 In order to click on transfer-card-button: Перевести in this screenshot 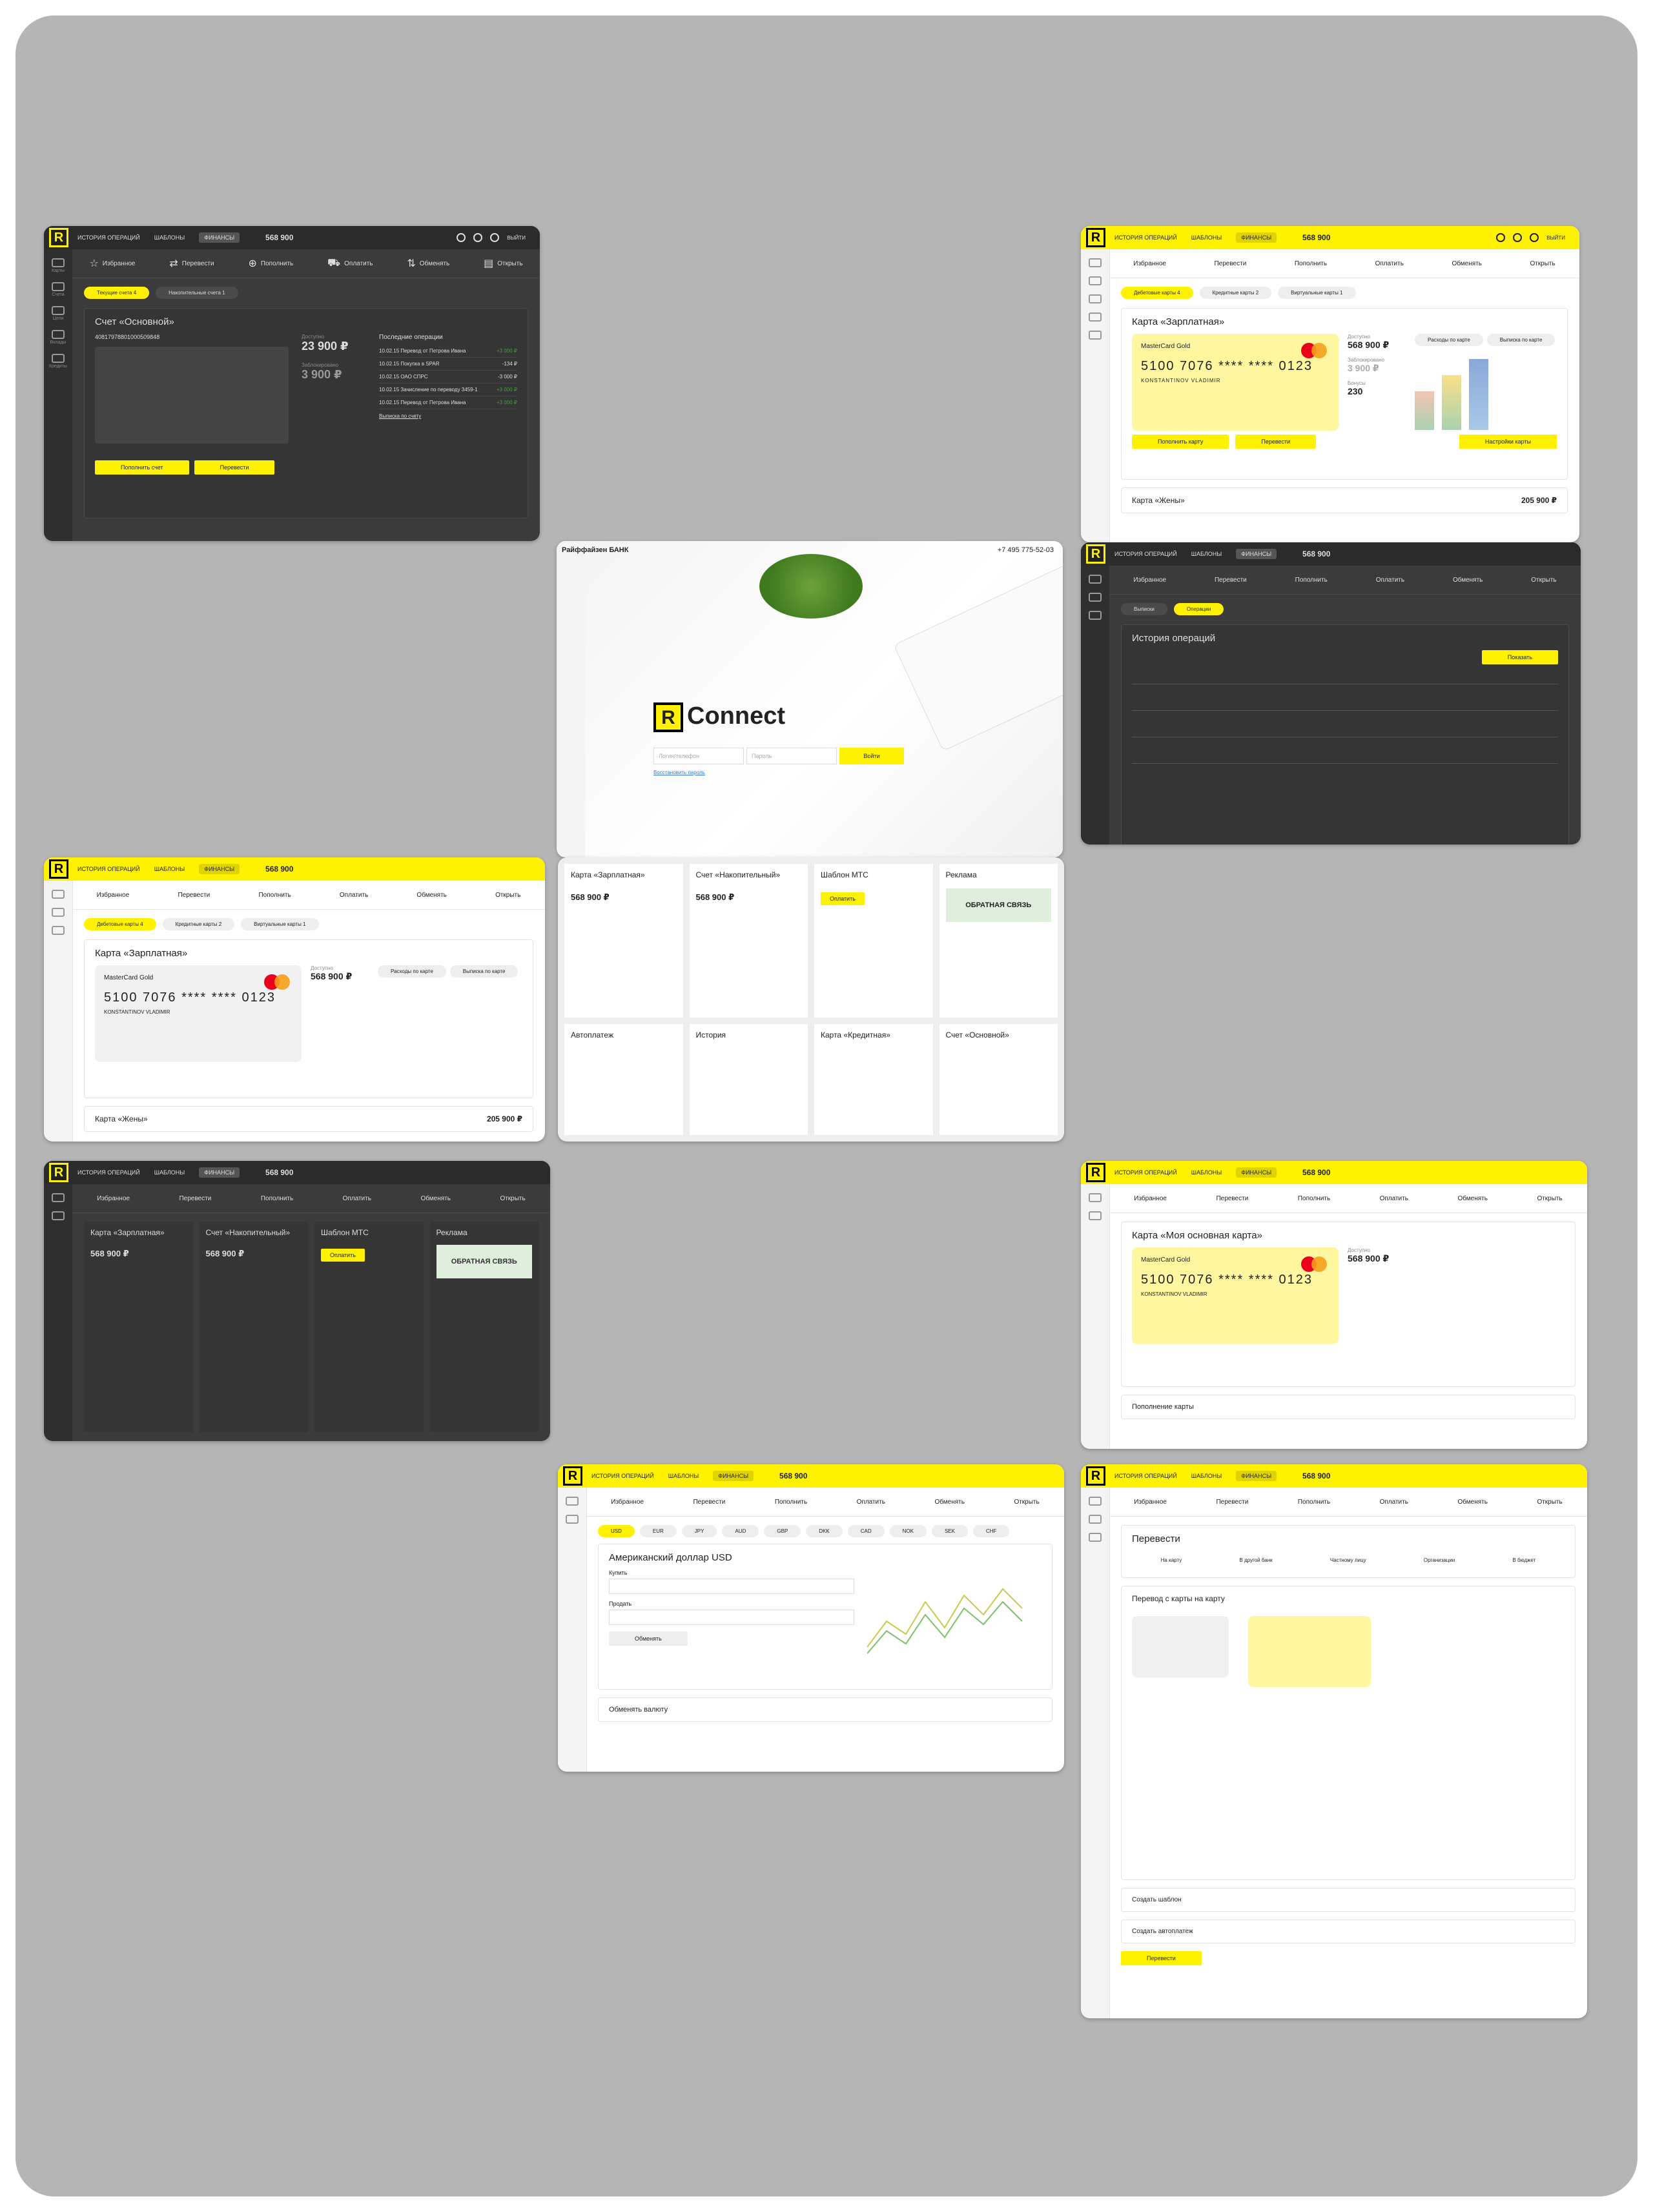, I will do `click(1276, 442)`.